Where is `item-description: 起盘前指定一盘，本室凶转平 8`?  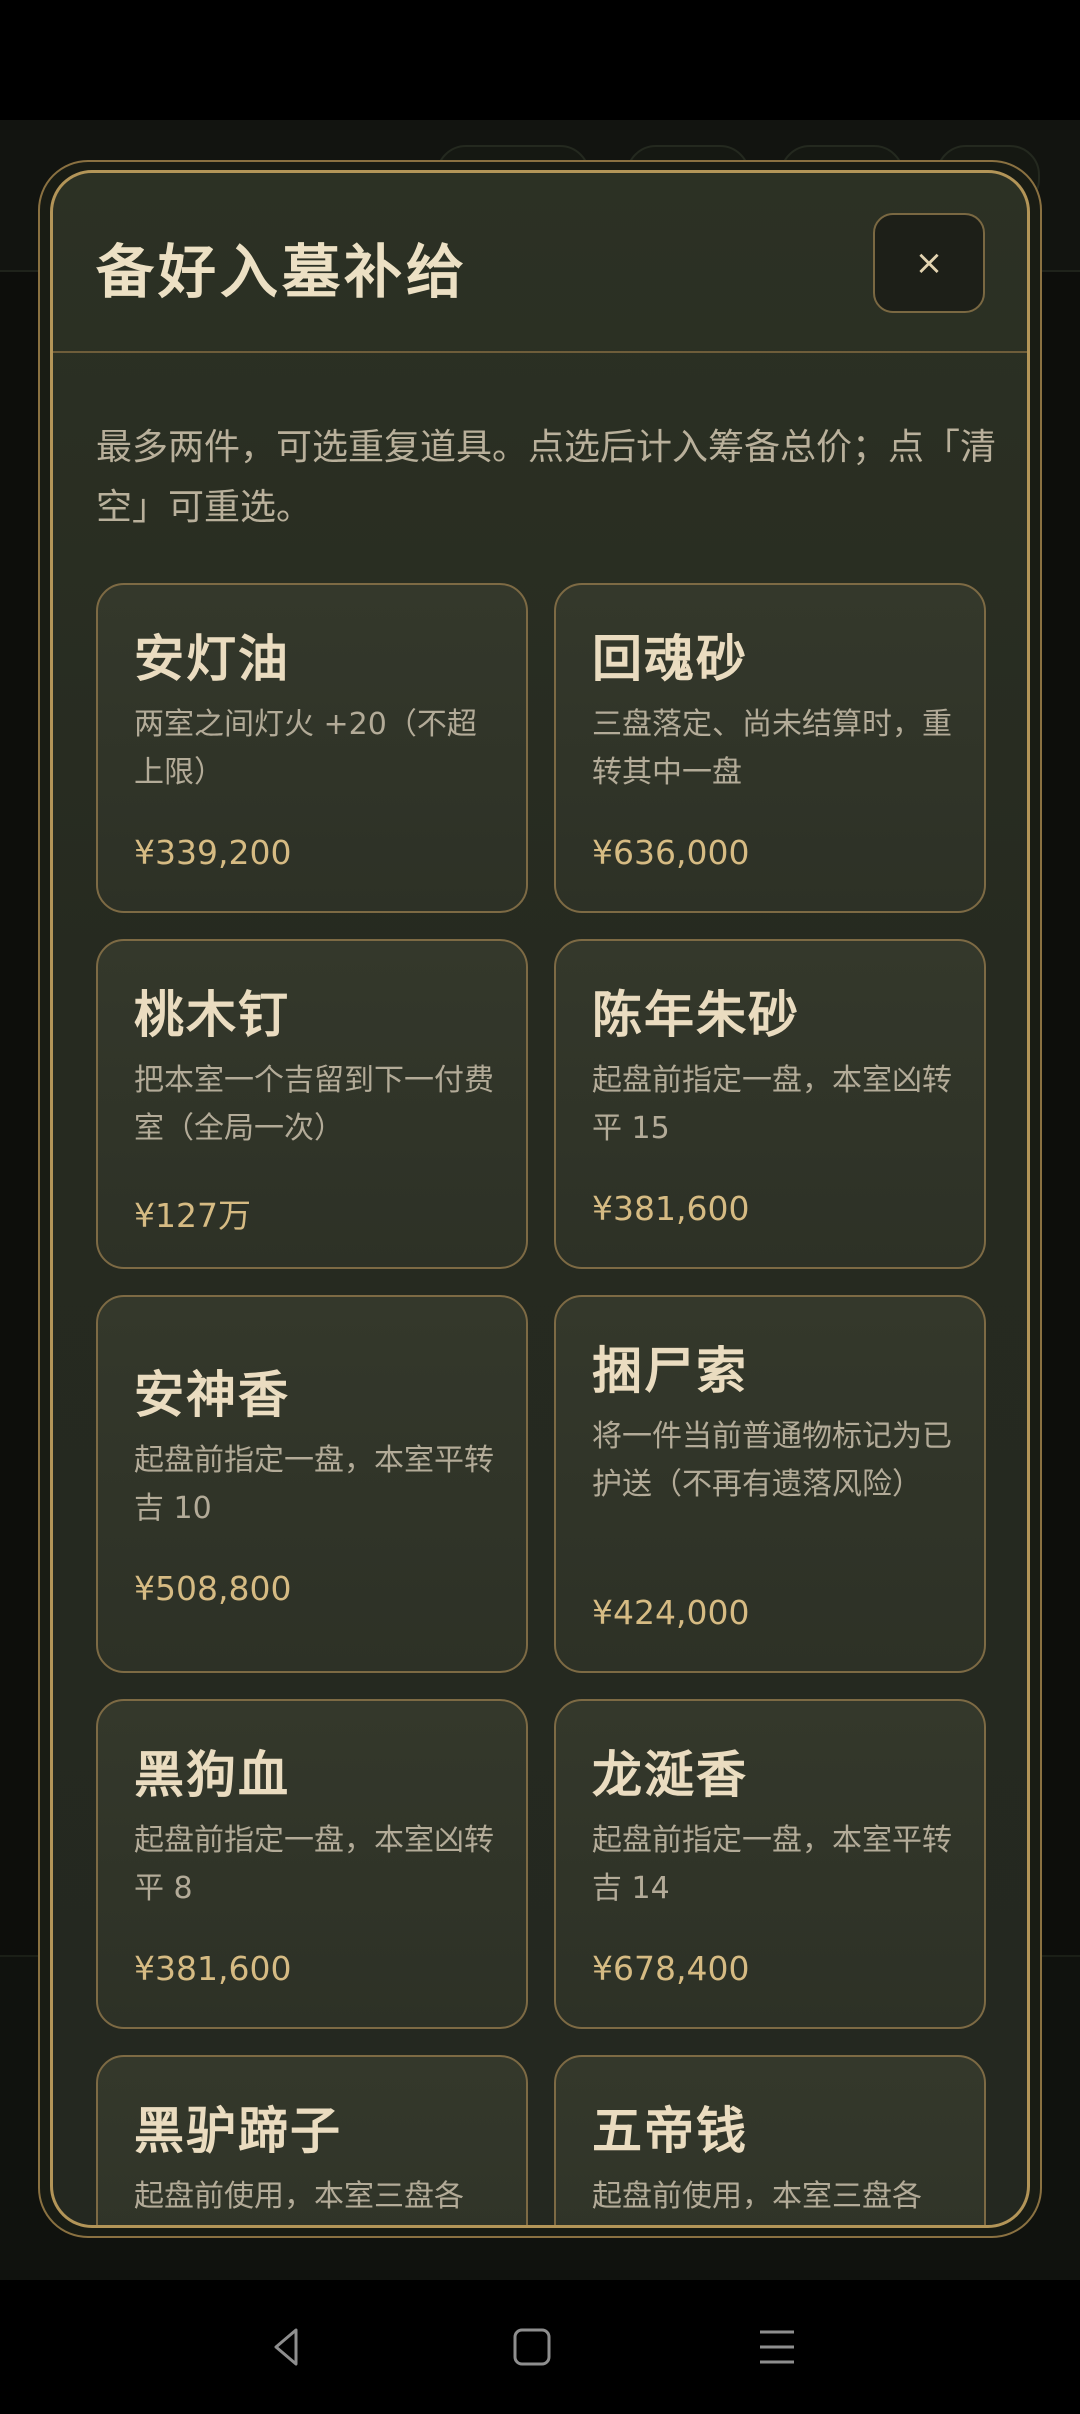 item-description: 起盘前指定一盘，本室凶转平 8 is located at coordinates (314, 1864).